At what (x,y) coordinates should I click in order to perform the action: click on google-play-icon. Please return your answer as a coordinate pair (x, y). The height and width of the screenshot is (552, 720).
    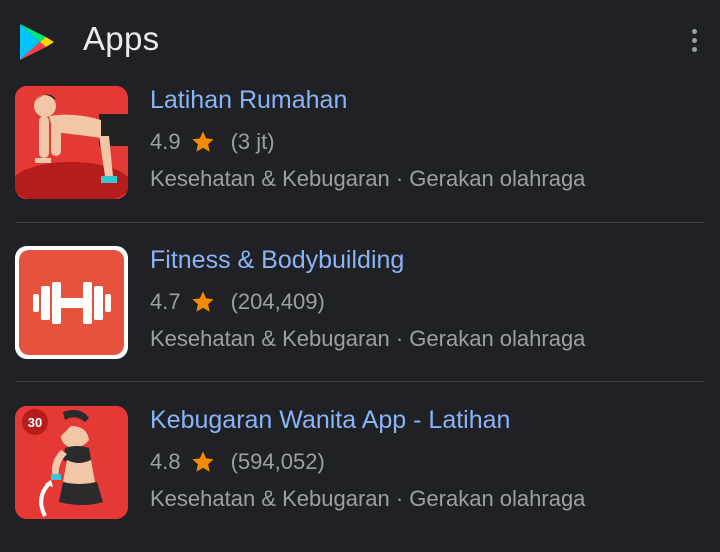
    Looking at the image, I should click on (37, 42).